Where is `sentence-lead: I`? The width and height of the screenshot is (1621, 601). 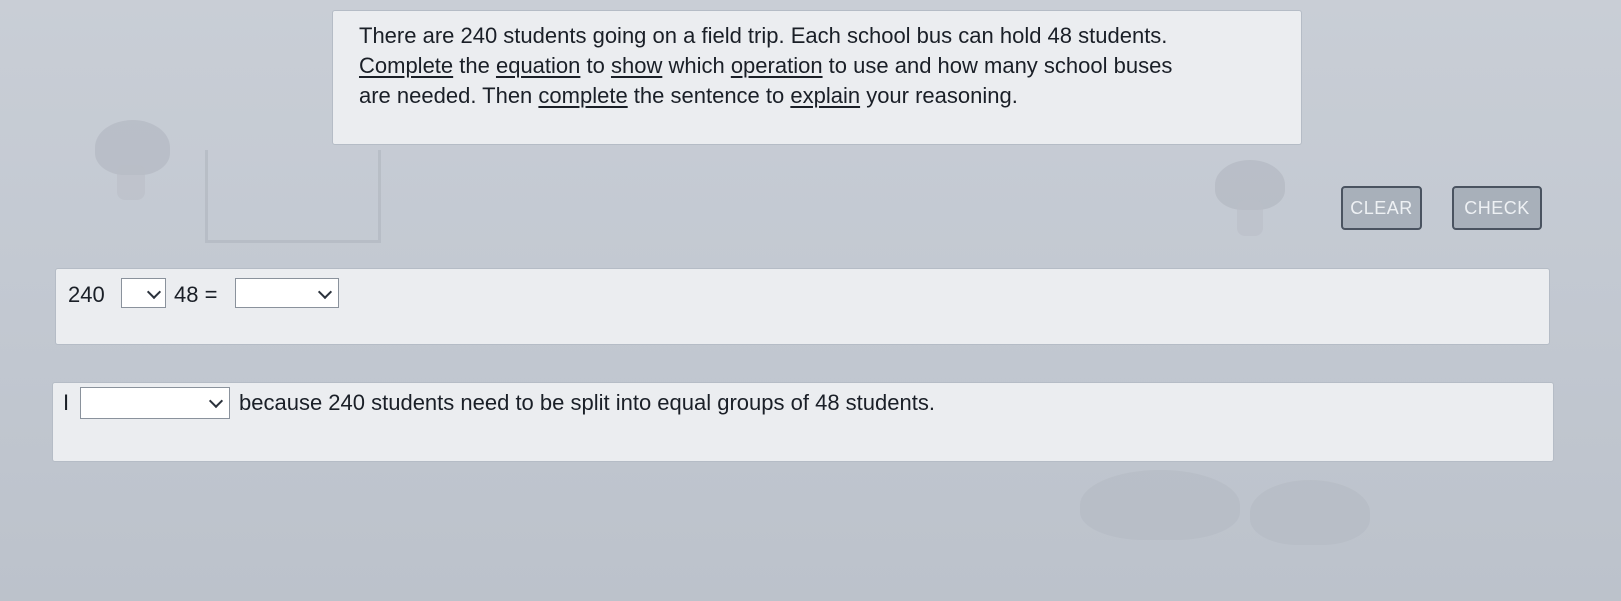
sentence-lead: I is located at coordinates (66, 402).